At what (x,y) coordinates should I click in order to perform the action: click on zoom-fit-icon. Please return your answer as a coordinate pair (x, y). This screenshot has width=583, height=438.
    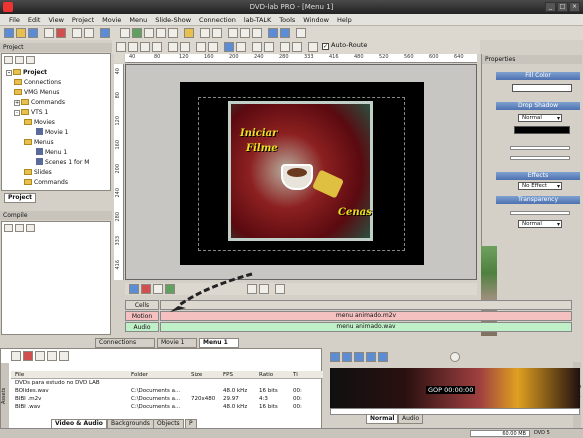
    Looking at the image, I should click on (257, 33).